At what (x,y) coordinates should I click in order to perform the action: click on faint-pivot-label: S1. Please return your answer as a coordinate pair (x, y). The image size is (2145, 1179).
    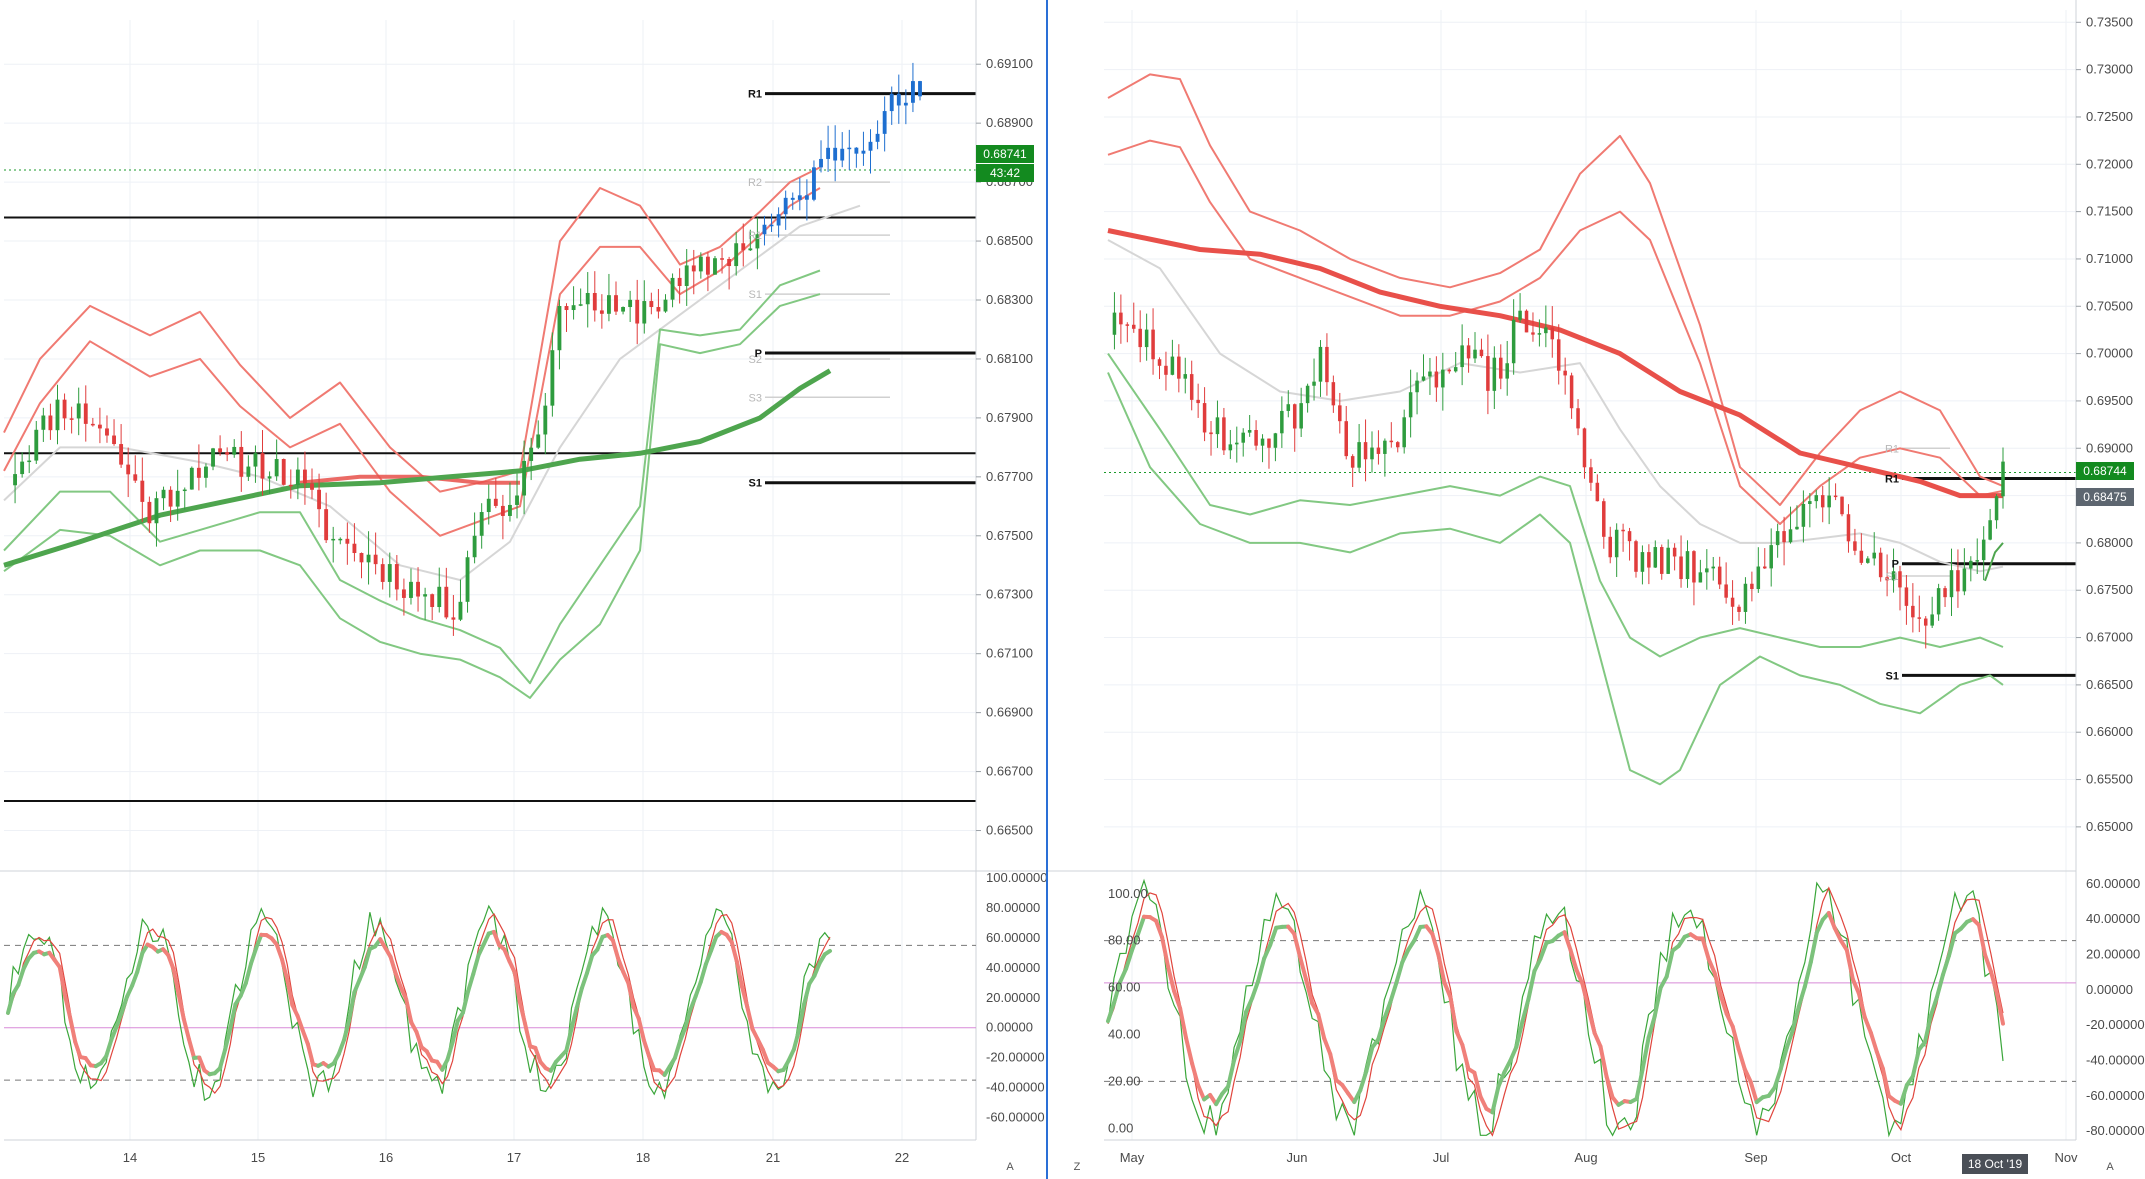
    Looking at the image, I should click on (1892, 577).